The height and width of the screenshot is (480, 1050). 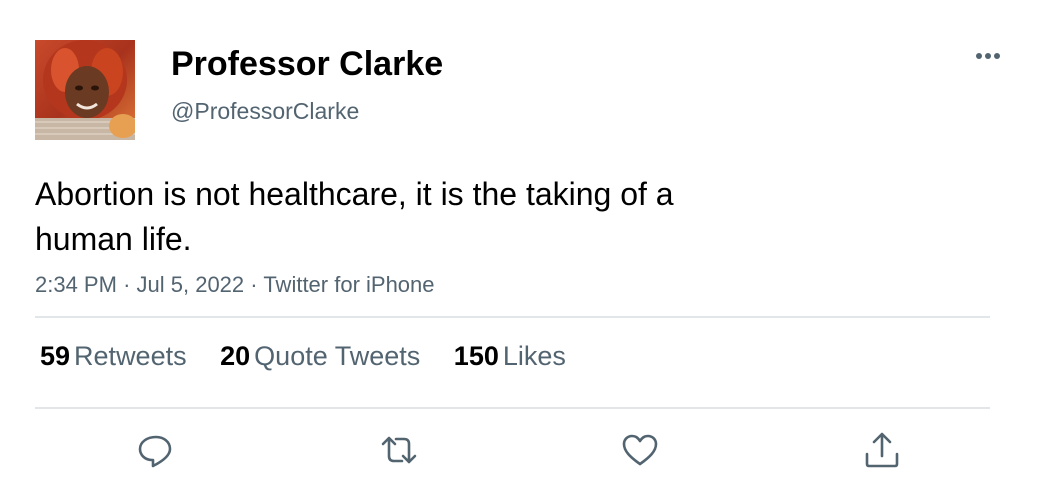 What do you see at coordinates (476, 356) in the screenshot?
I see `likes-count: 150` at bounding box center [476, 356].